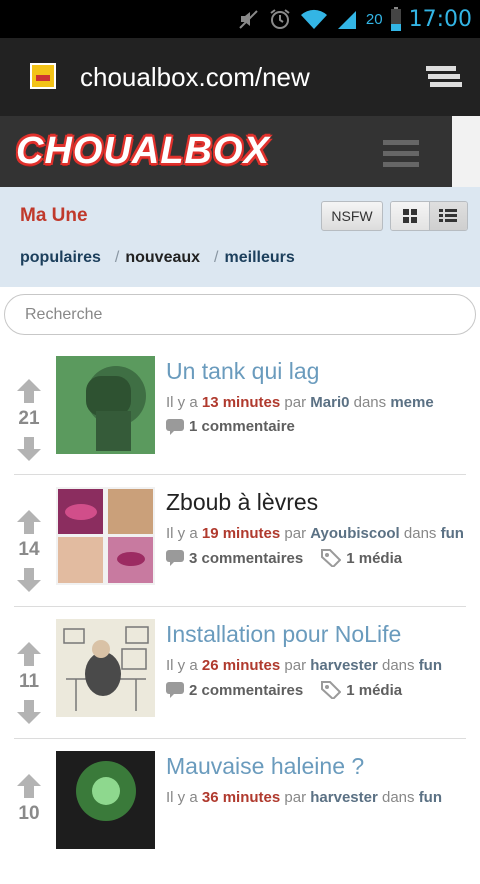  I want to click on post-stats: 1 commentaire, so click(230, 426).